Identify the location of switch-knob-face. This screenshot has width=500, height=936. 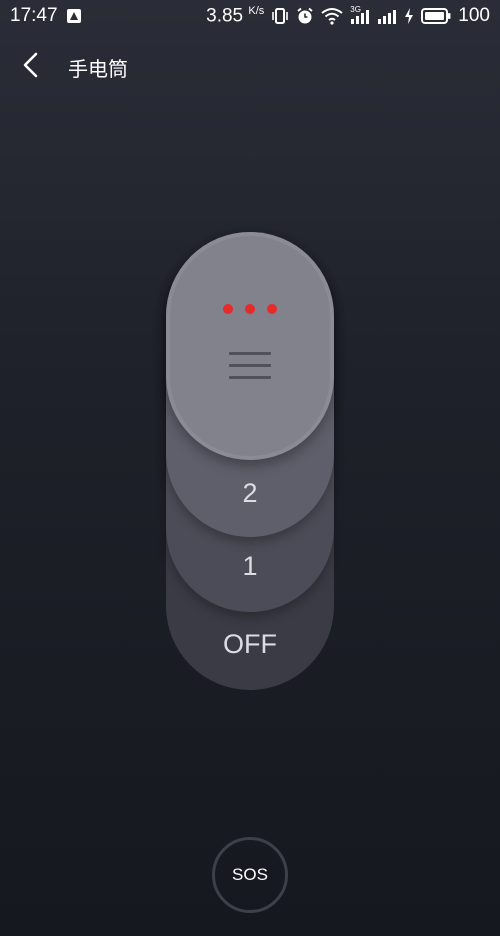
(250, 346).